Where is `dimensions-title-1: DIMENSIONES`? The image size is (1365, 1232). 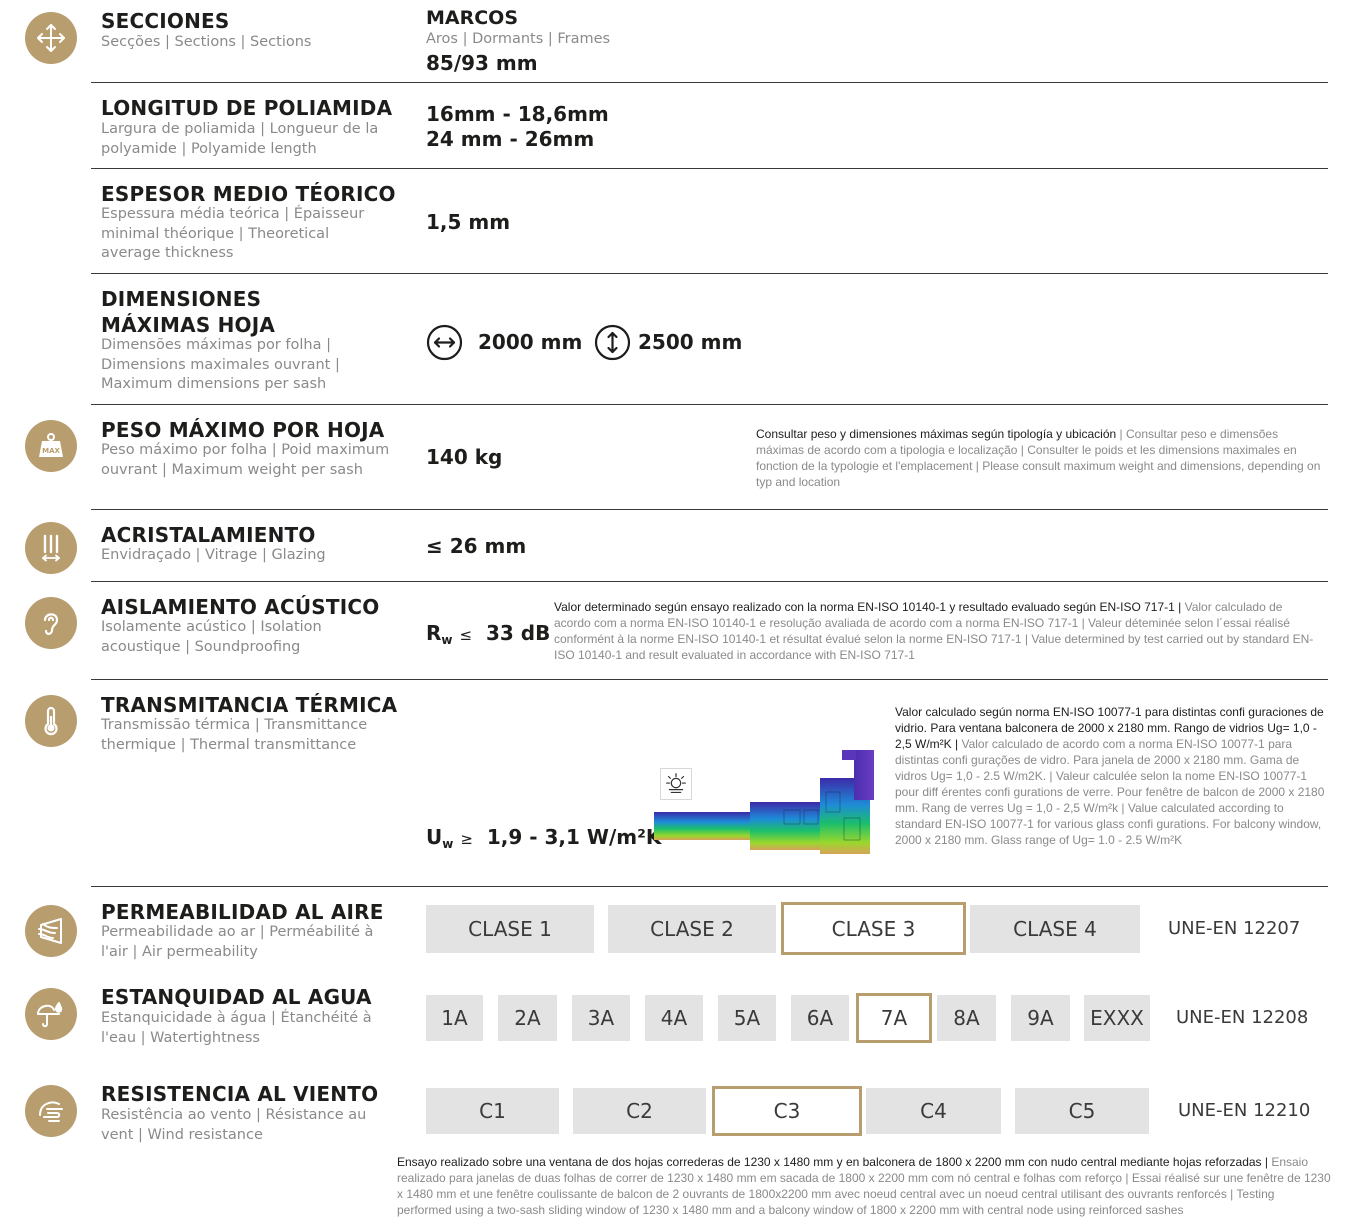
dimensions-title-1: DIMENSIONES is located at coordinates (181, 299).